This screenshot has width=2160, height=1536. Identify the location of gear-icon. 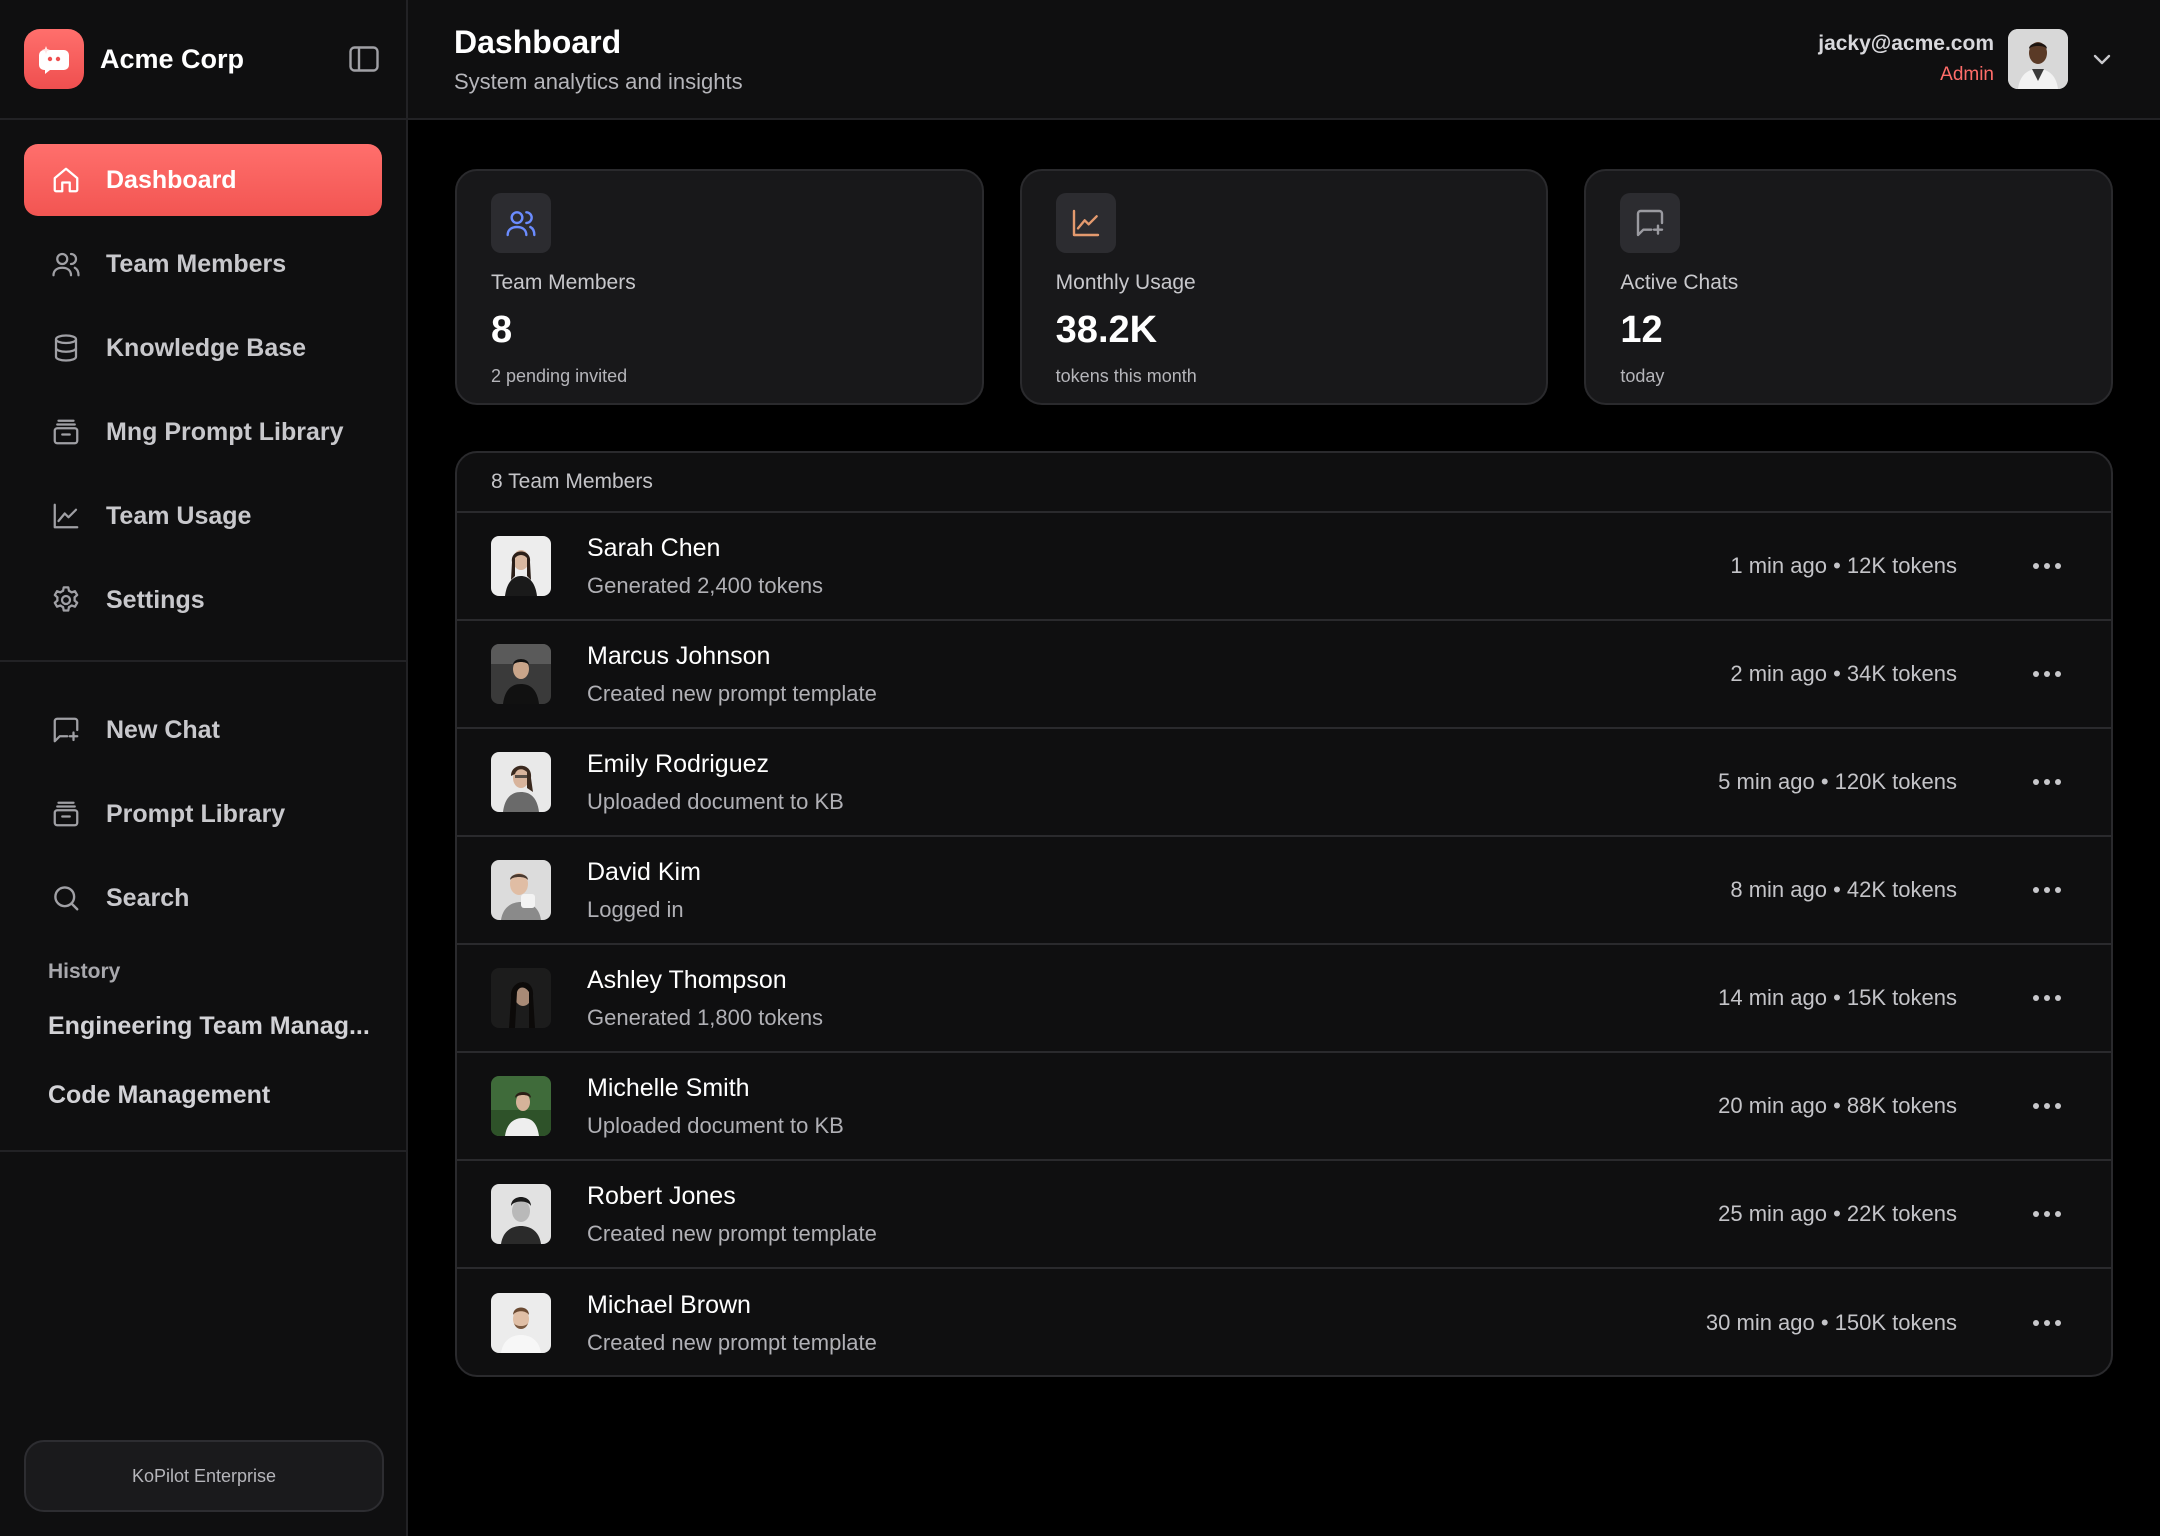
(66, 600).